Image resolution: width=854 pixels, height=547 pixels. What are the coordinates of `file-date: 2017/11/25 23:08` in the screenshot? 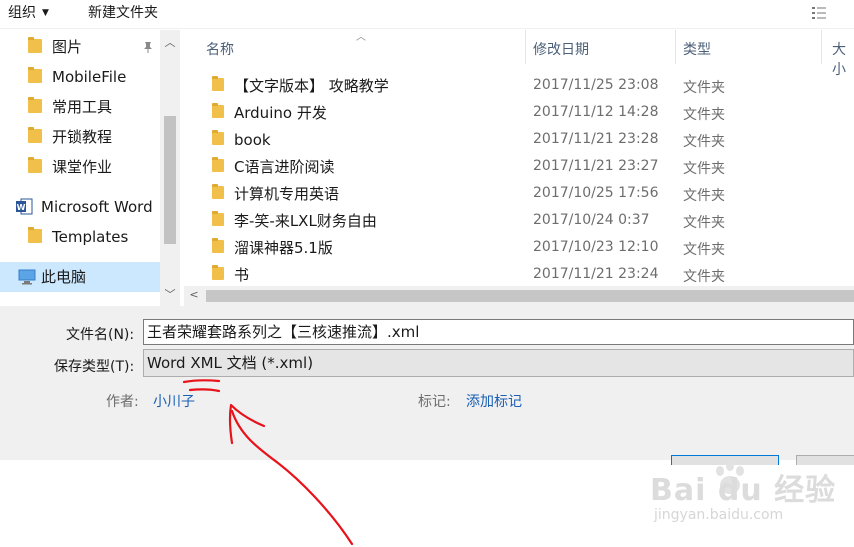 It's located at (596, 85).